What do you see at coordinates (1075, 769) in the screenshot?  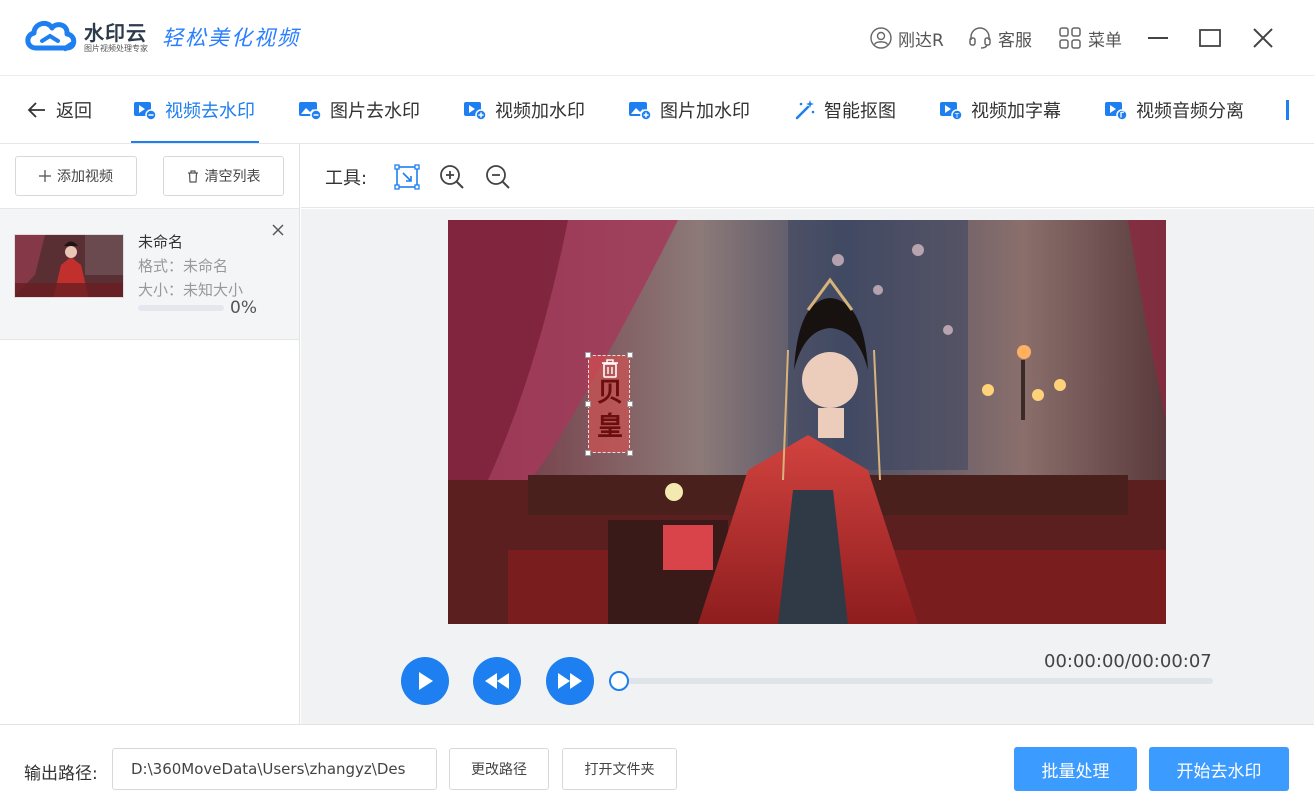 I see `batch-process-button: 批量处理` at bounding box center [1075, 769].